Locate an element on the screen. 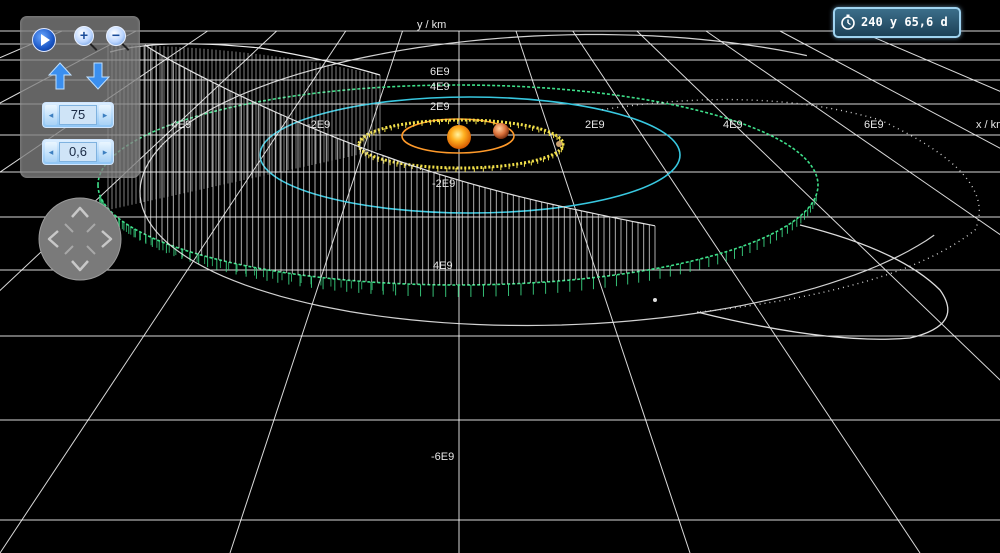  orbit-comet-dotted is located at coordinates (789, 205).